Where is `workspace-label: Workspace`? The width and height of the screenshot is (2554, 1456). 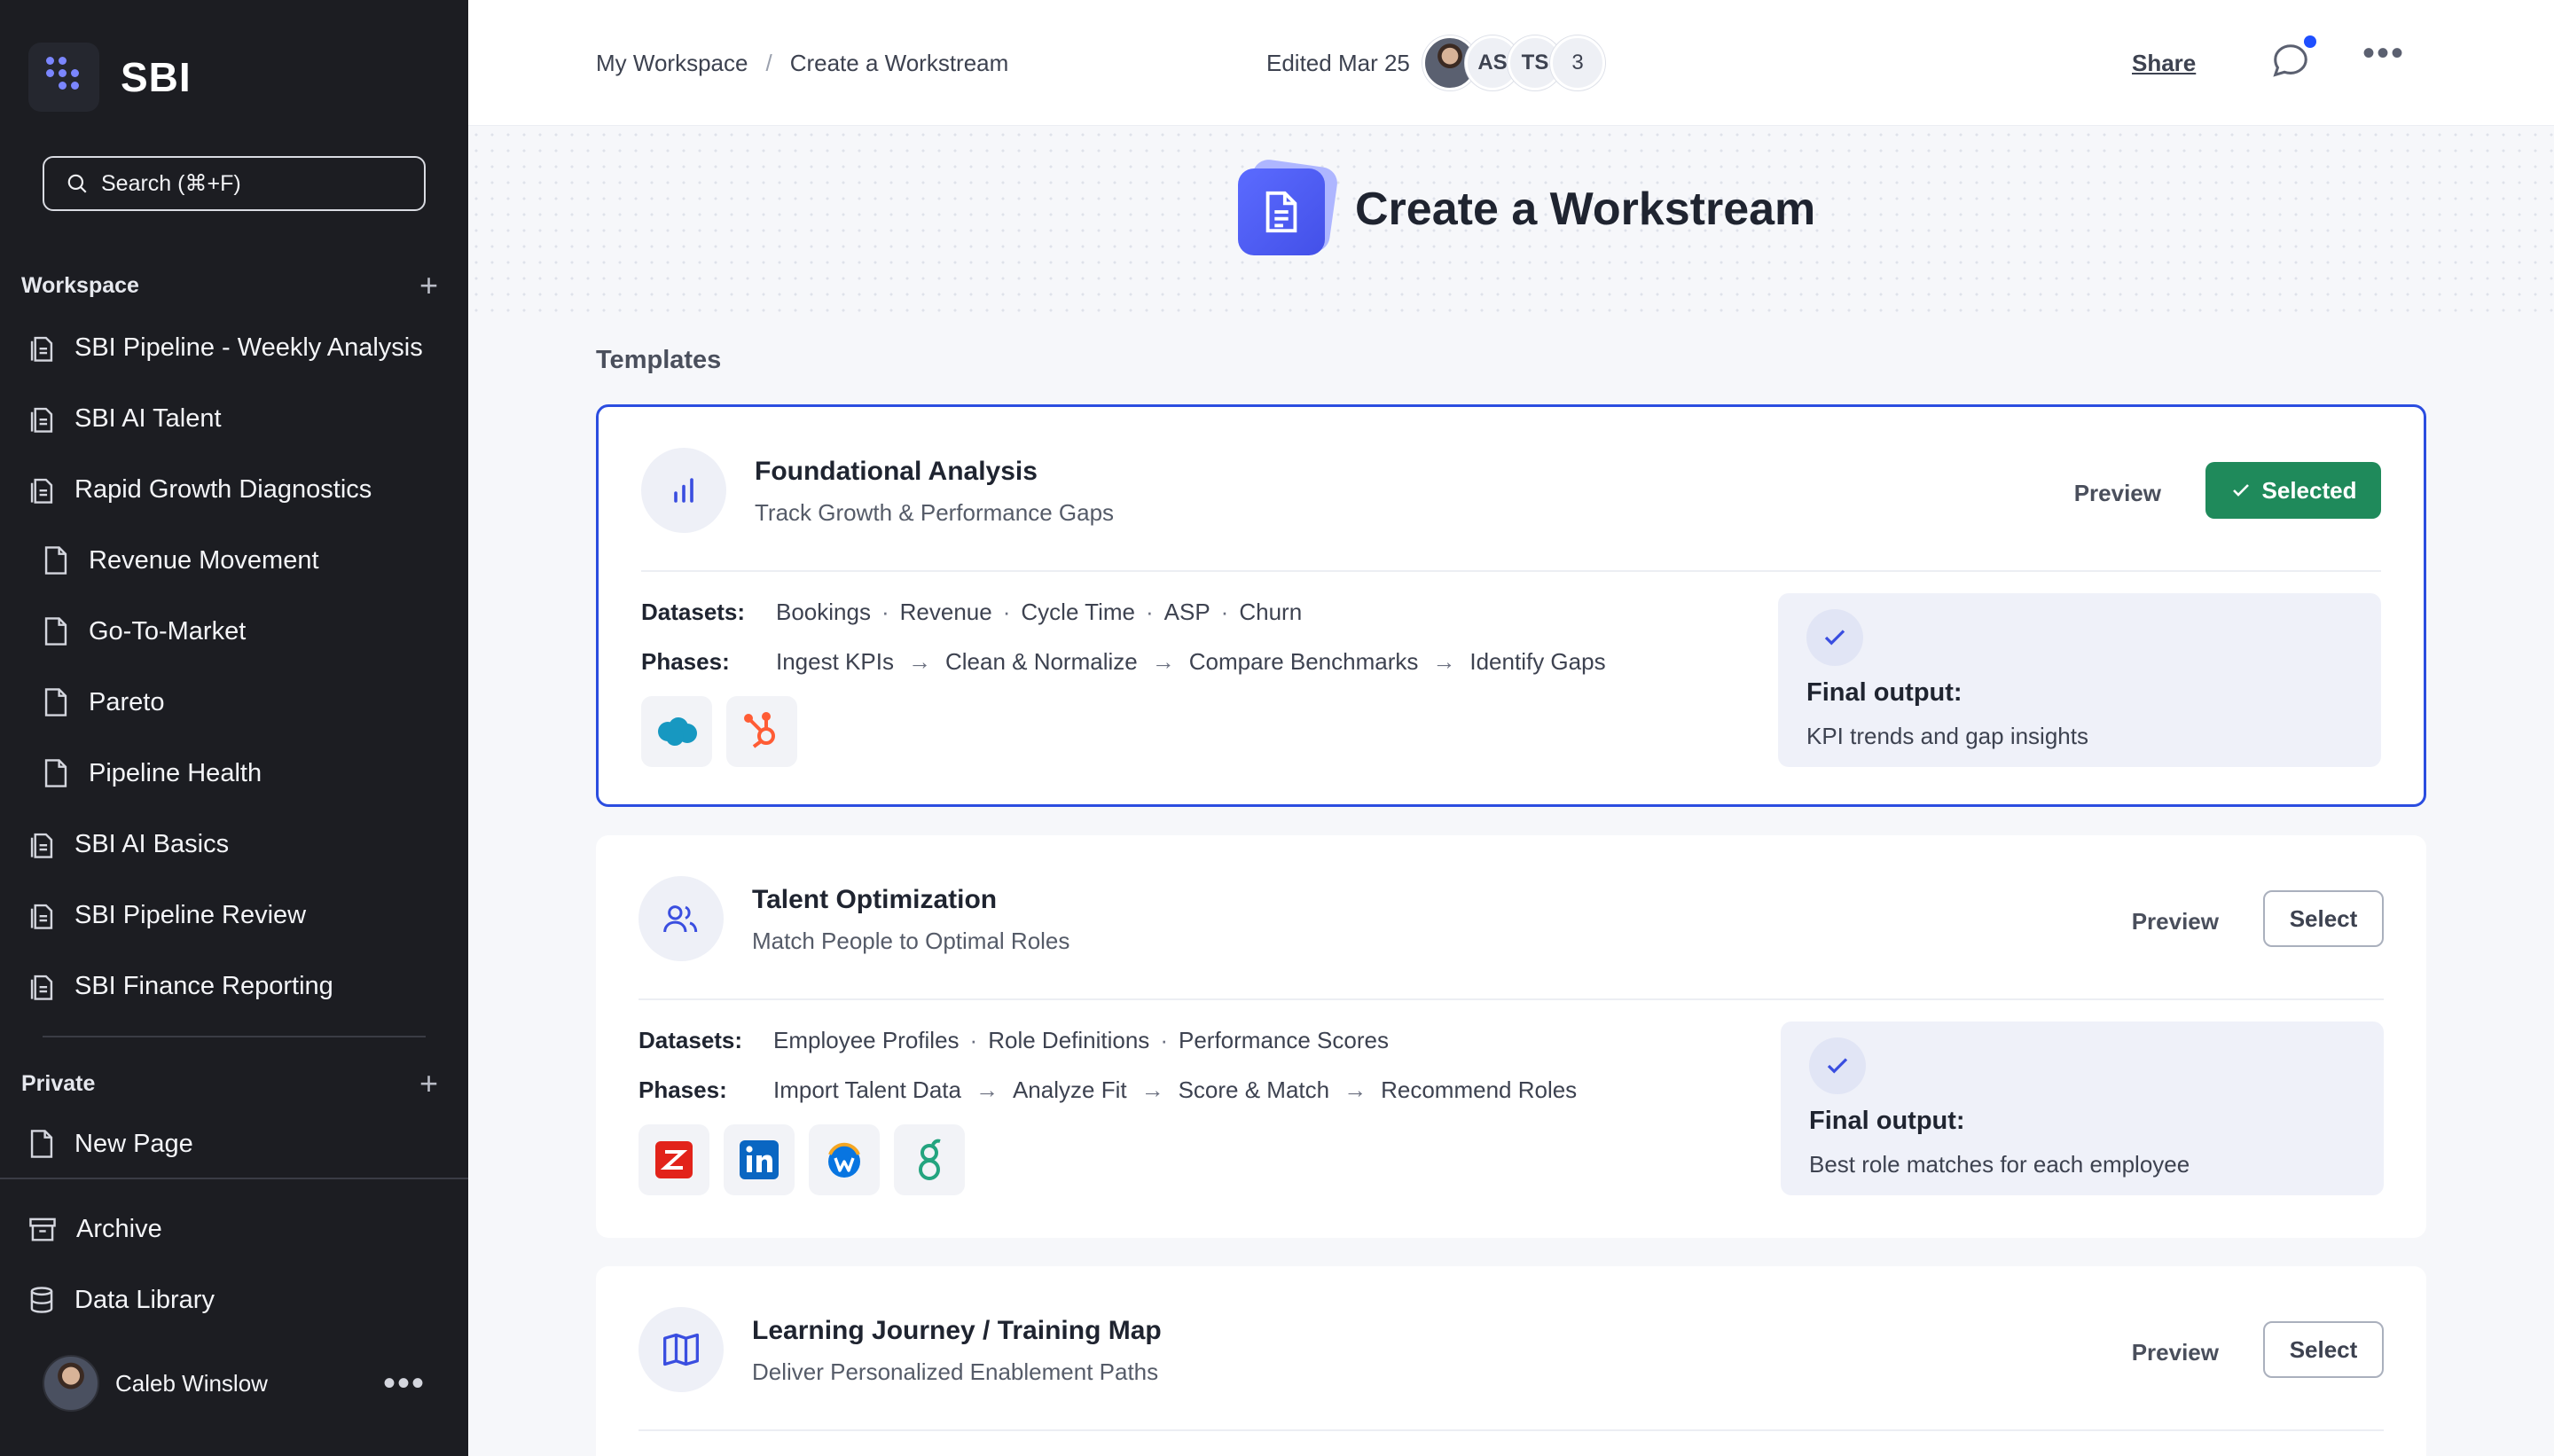
workspace-label: Workspace is located at coordinates (80, 285).